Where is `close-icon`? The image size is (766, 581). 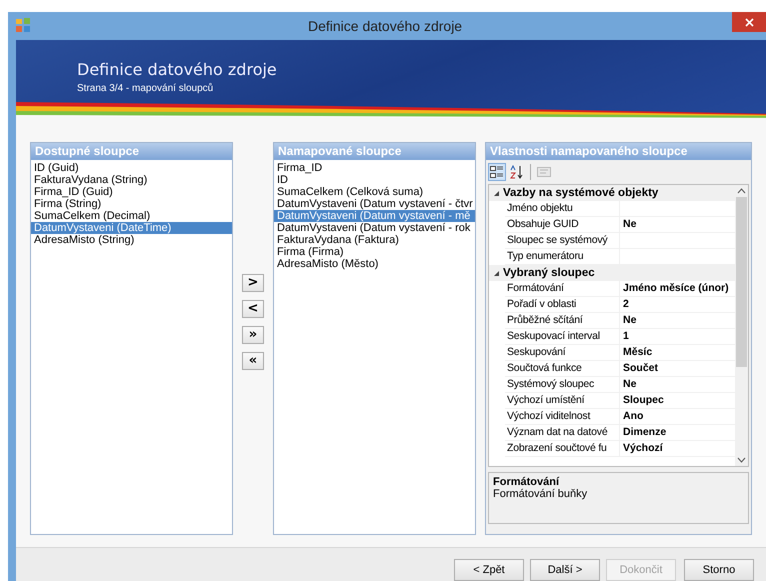
close-icon is located at coordinates (749, 22).